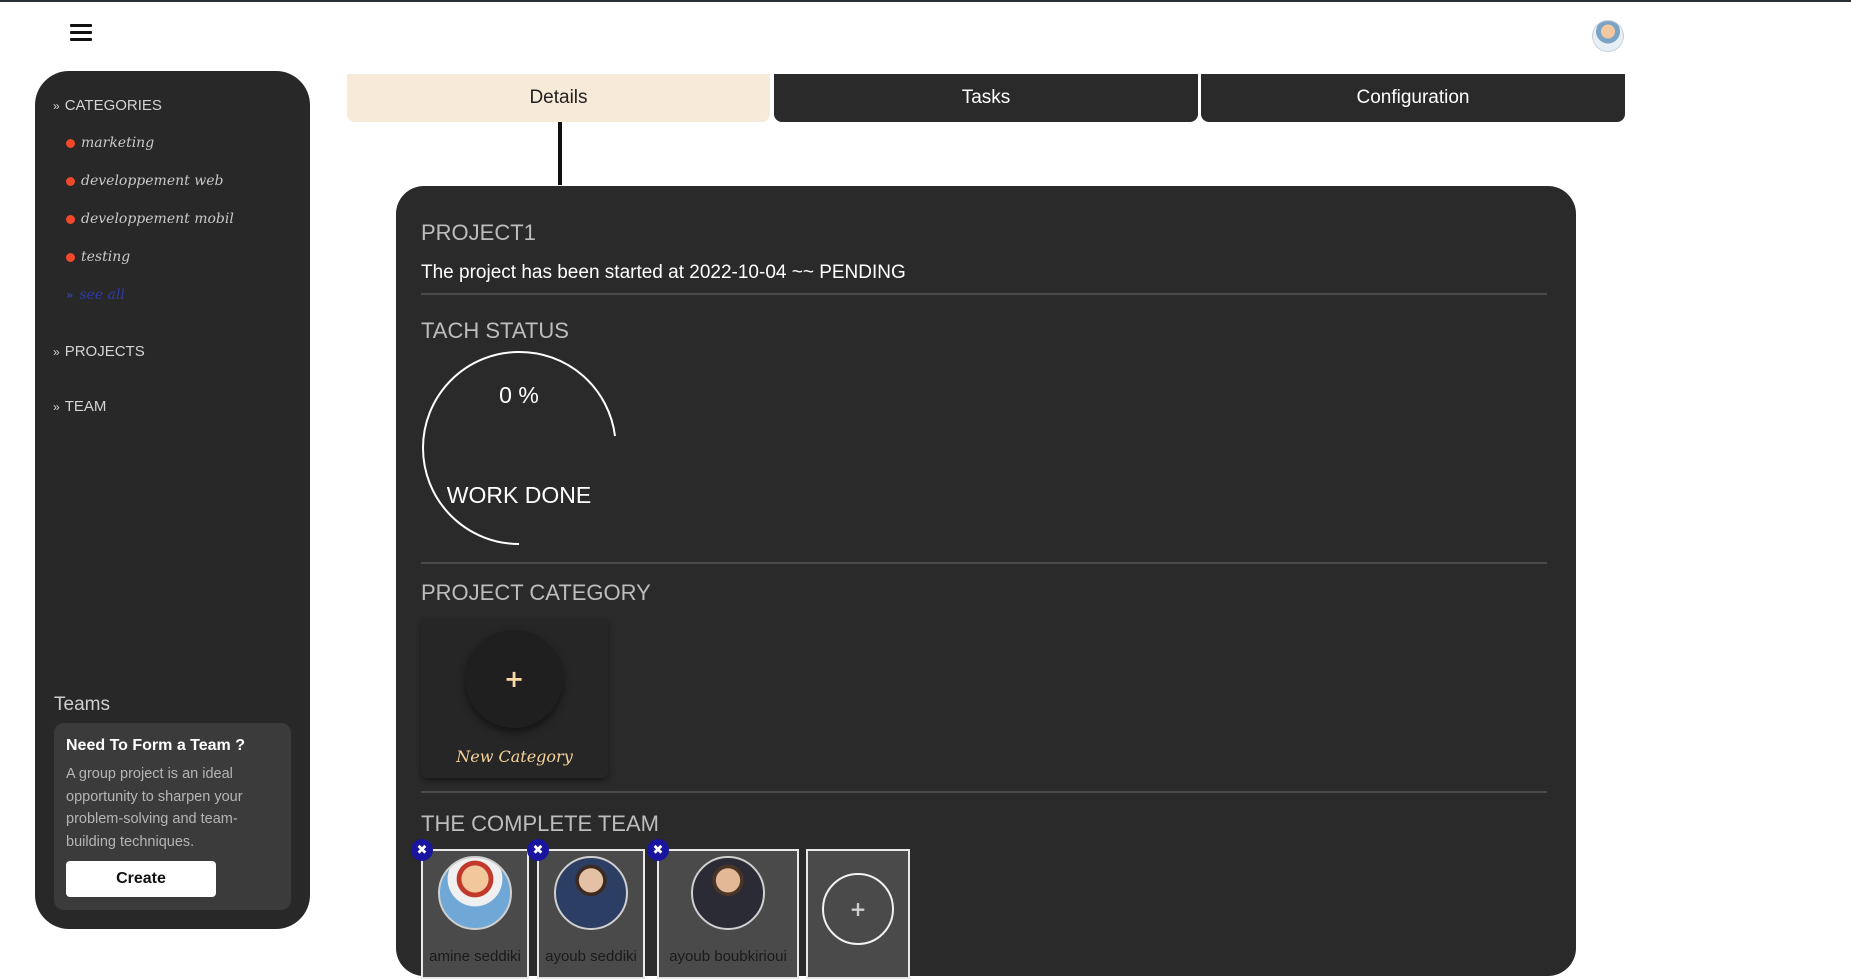 This screenshot has width=1851, height=979. I want to click on progress-label: WORK DONE, so click(519, 495).